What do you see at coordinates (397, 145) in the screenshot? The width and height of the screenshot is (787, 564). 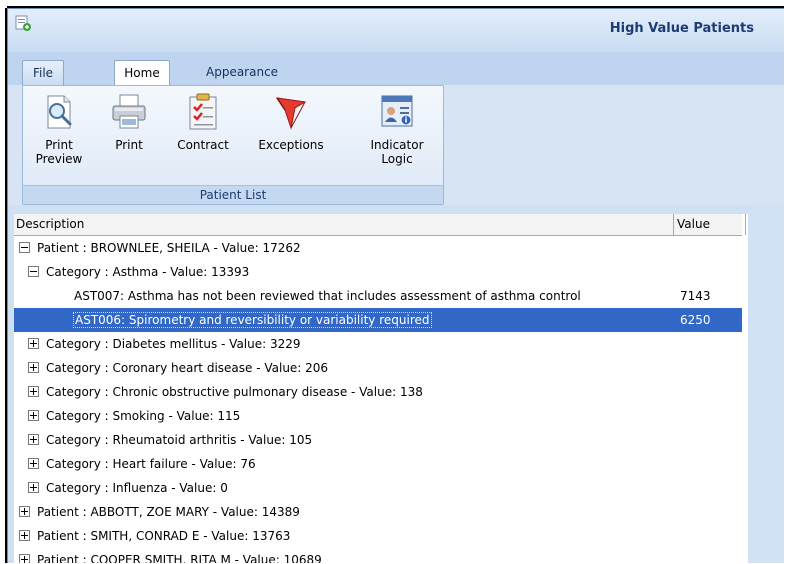 I see `indicator-logic-label-1: Indicator` at bounding box center [397, 145].